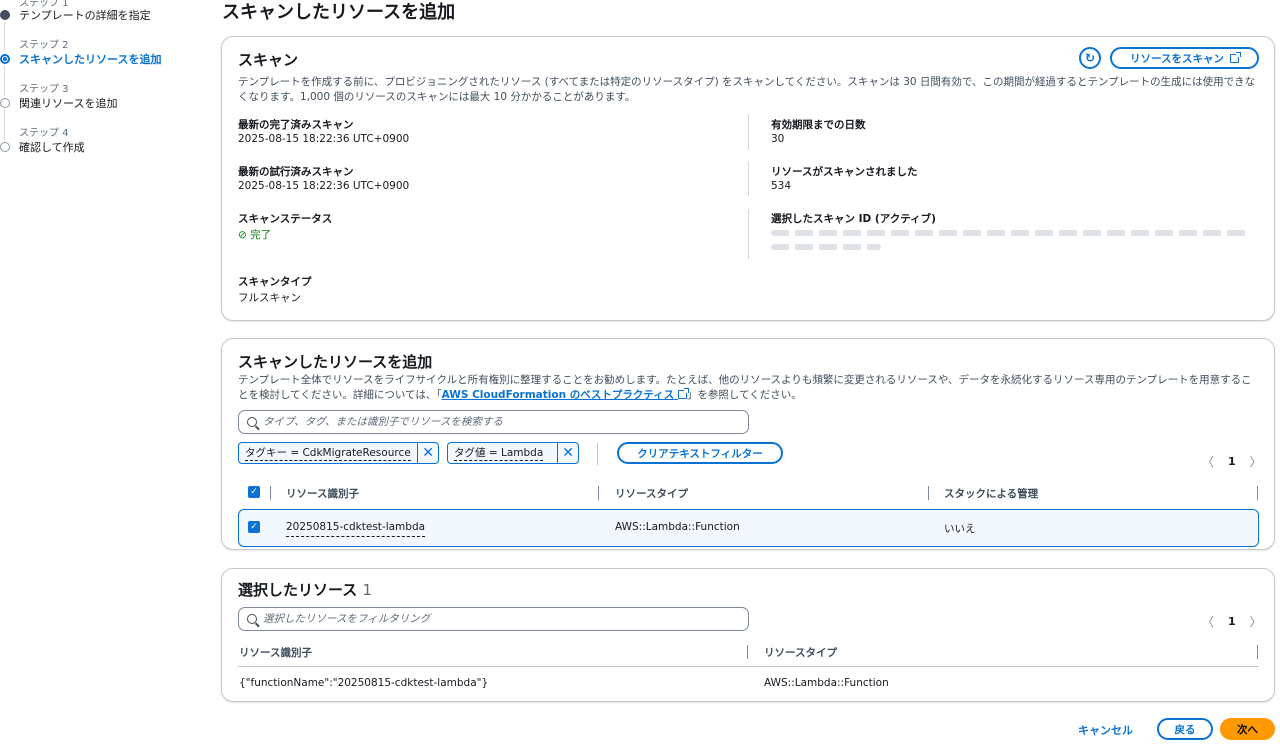 The width and height of the screenshot is (1280, 745). Describe the element at coordinates (296, 172) in the screenshot. I see `last-attempted-scan-label: 最新の試行済みスキャン` at that location.